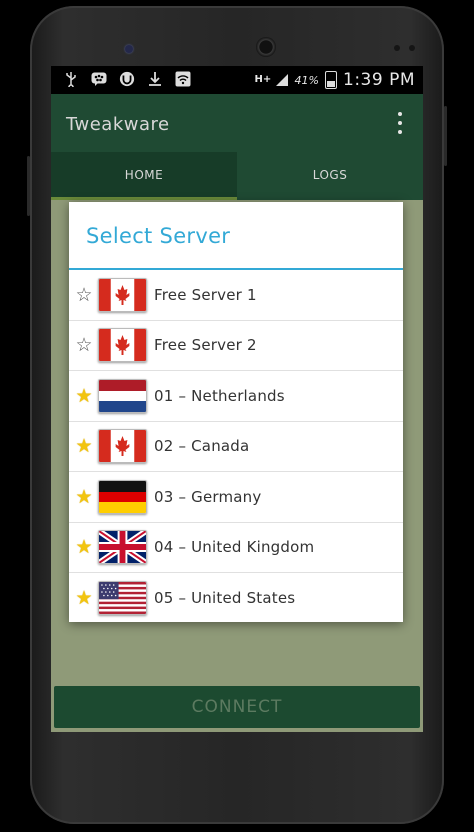  I want to click on netherlands-flag-icon, so click(122, 395).